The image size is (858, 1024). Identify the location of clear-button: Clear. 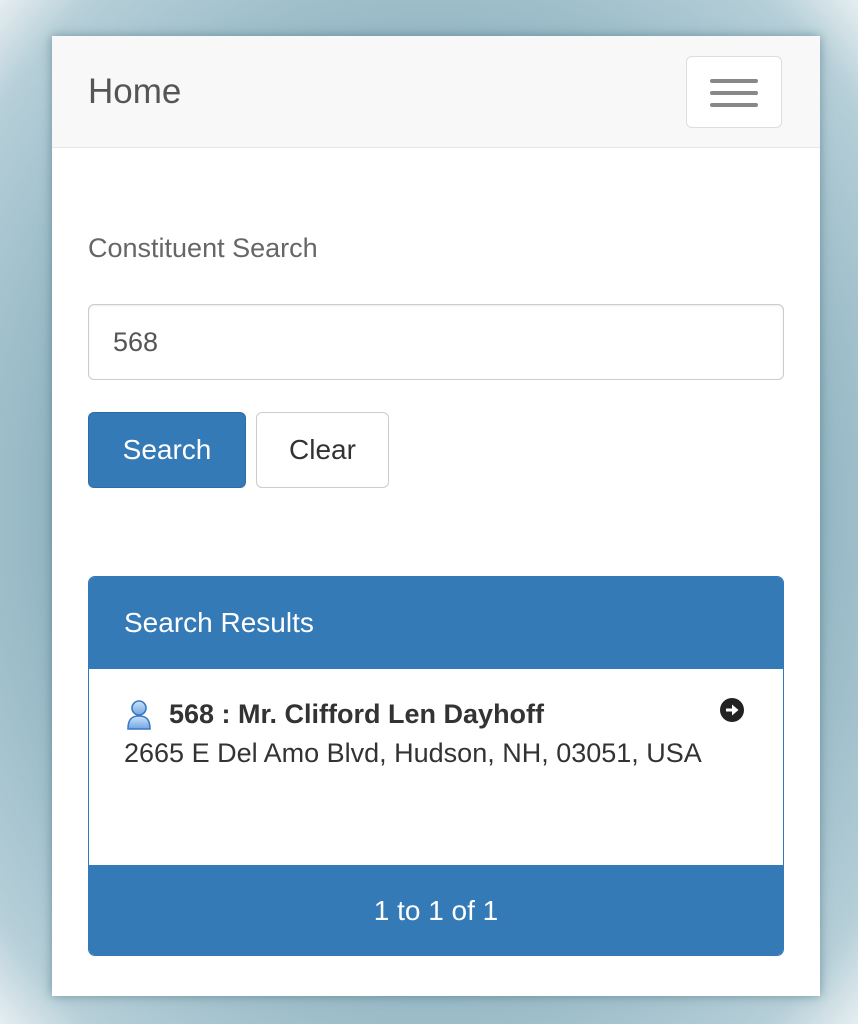
(322, 450).